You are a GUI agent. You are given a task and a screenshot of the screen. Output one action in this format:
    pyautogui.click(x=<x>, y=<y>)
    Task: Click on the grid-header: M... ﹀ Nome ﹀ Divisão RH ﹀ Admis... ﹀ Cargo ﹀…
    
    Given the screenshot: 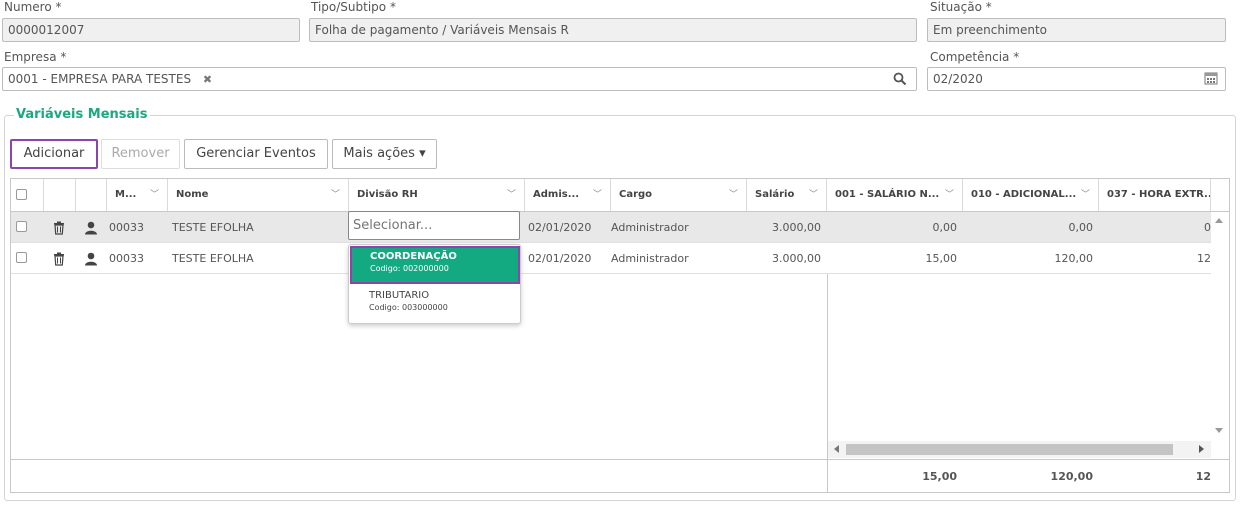 What is the action you would take?
    pyautogui.click(x=620, y=195)
    